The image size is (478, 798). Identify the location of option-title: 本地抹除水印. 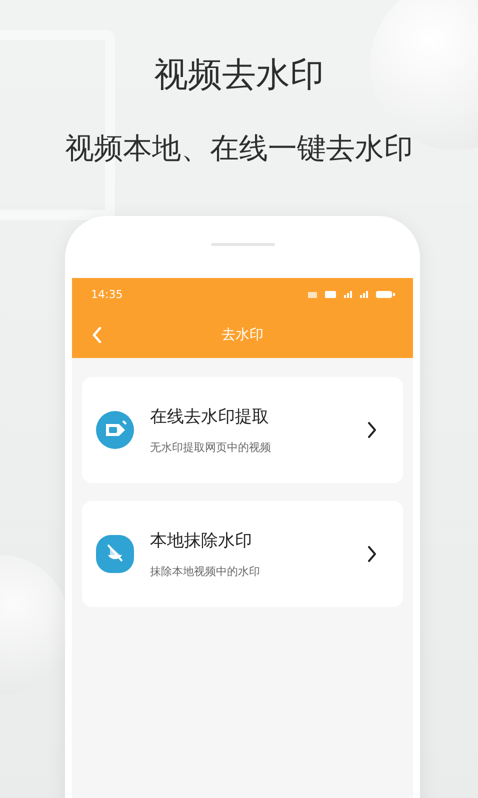
(201, 541).